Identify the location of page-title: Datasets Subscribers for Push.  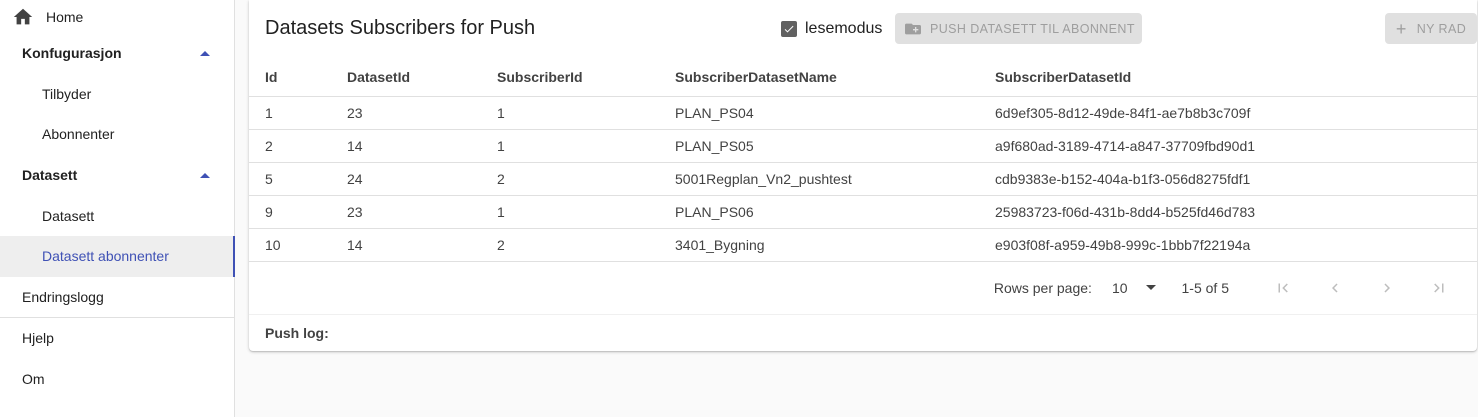
(400, 28).